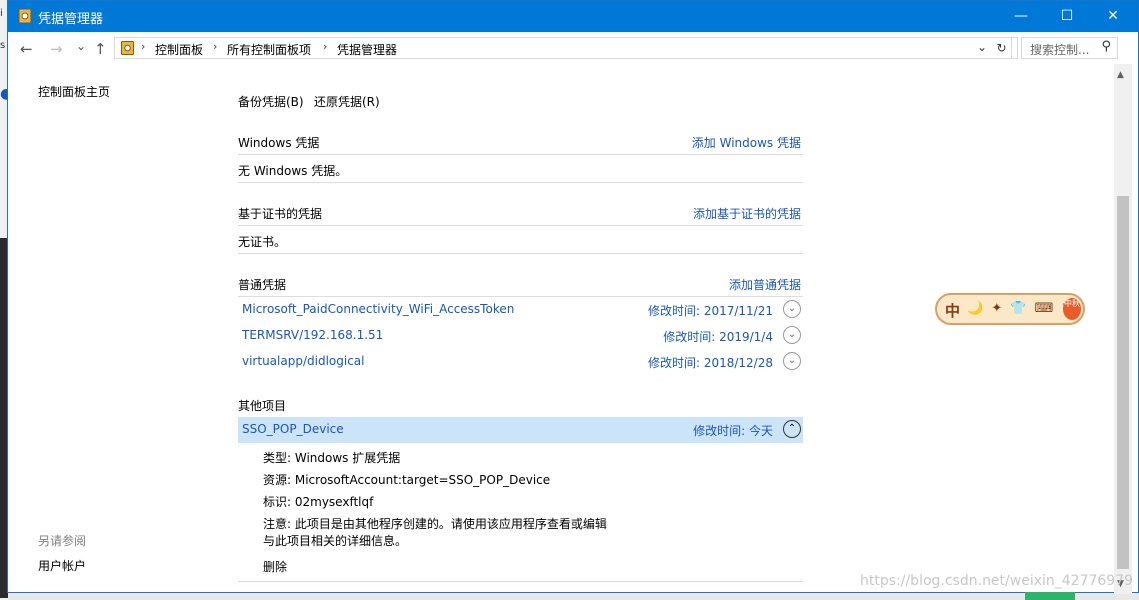 The height and width of the screenshot is (600, 1139). I want to click on delete-credential-link: 删除, so click(275, 566).